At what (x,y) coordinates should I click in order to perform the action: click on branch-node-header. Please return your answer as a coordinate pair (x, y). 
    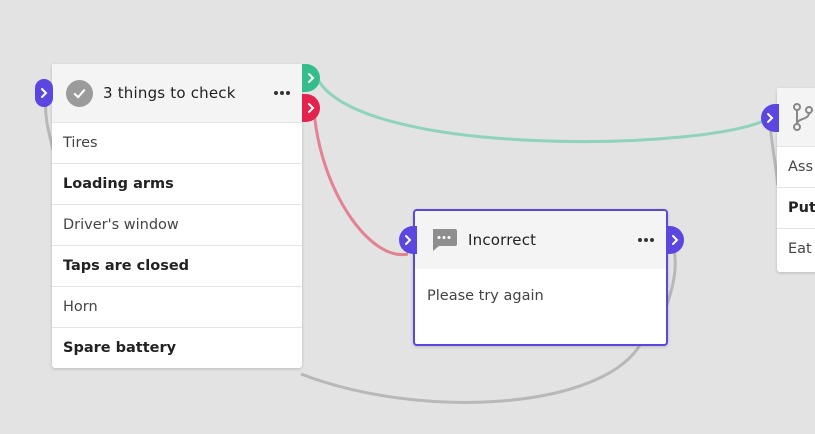
    Looking at the image, I should click on (796, 117).